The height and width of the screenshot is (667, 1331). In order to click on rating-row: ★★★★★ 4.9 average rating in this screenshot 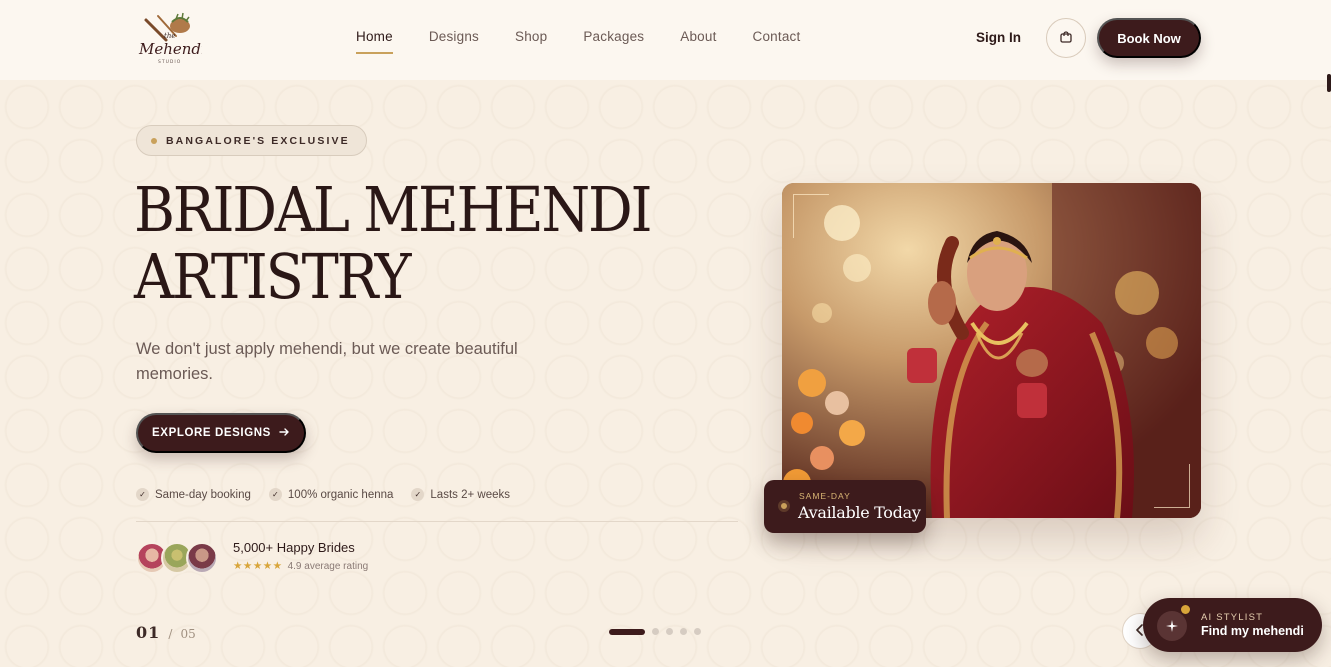, I will do `click(300, 566)`.